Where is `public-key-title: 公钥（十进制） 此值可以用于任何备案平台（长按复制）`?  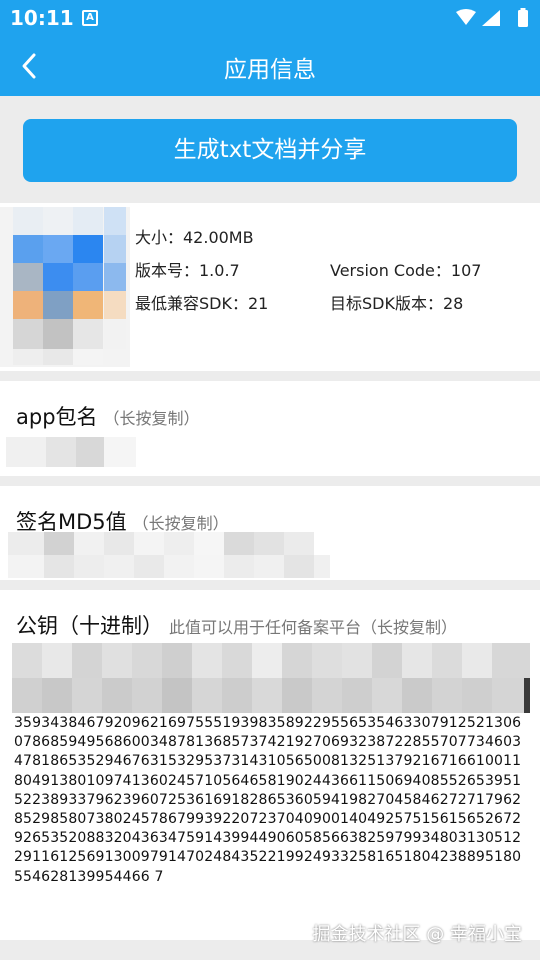 public-key-title: 公钥（十进制） 此值可以用于任何备案平台（长按复制） is located at coordinates (236, 625).